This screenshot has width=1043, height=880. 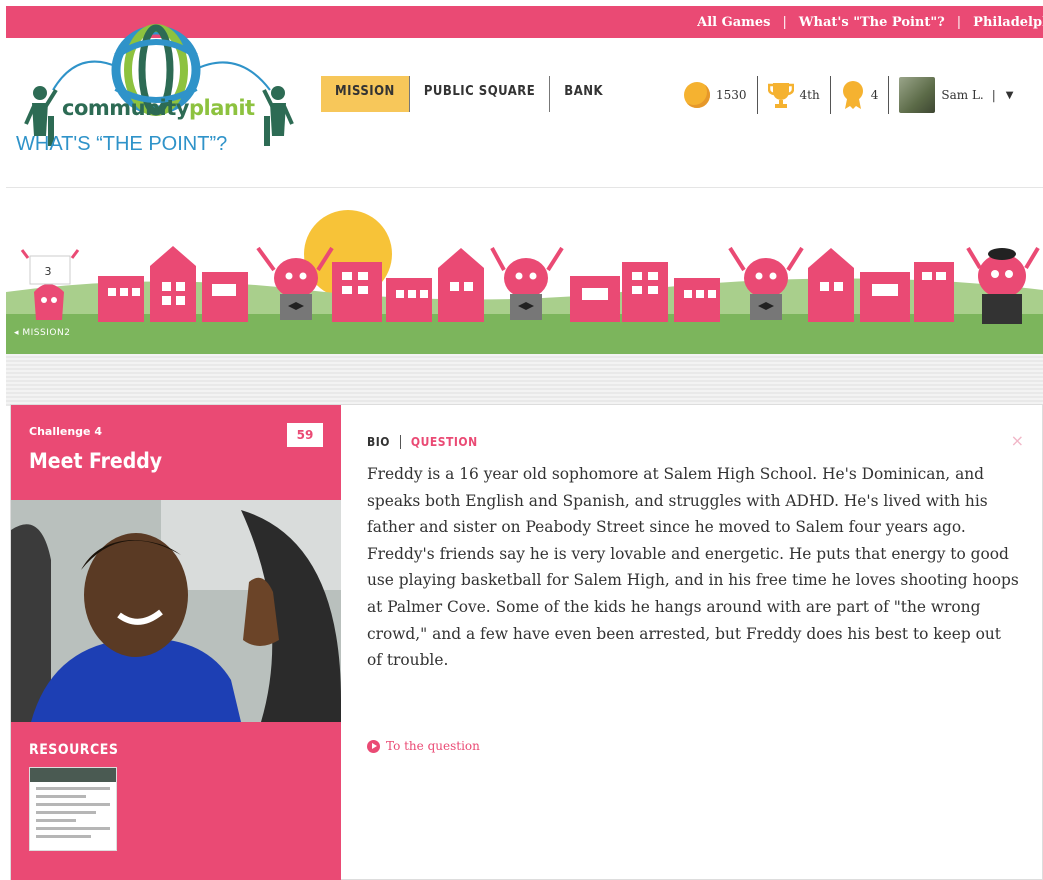 What do you see at coordinates (365, 94) in the screenshot?
I see `nav-mission: MISSION` at bounding box center [365, 94].